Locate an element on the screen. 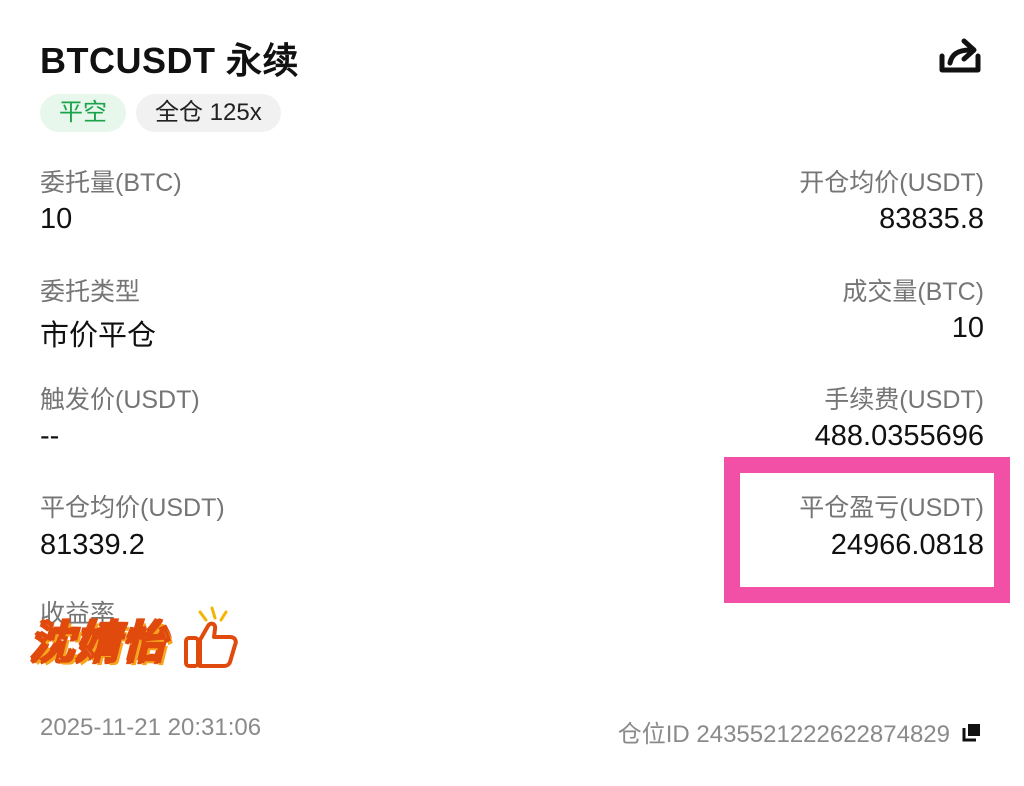 This screenshot has width=1024, height=786. position-id: 仓位ID 2435521222622874829 is located at coordinates (783, 734).